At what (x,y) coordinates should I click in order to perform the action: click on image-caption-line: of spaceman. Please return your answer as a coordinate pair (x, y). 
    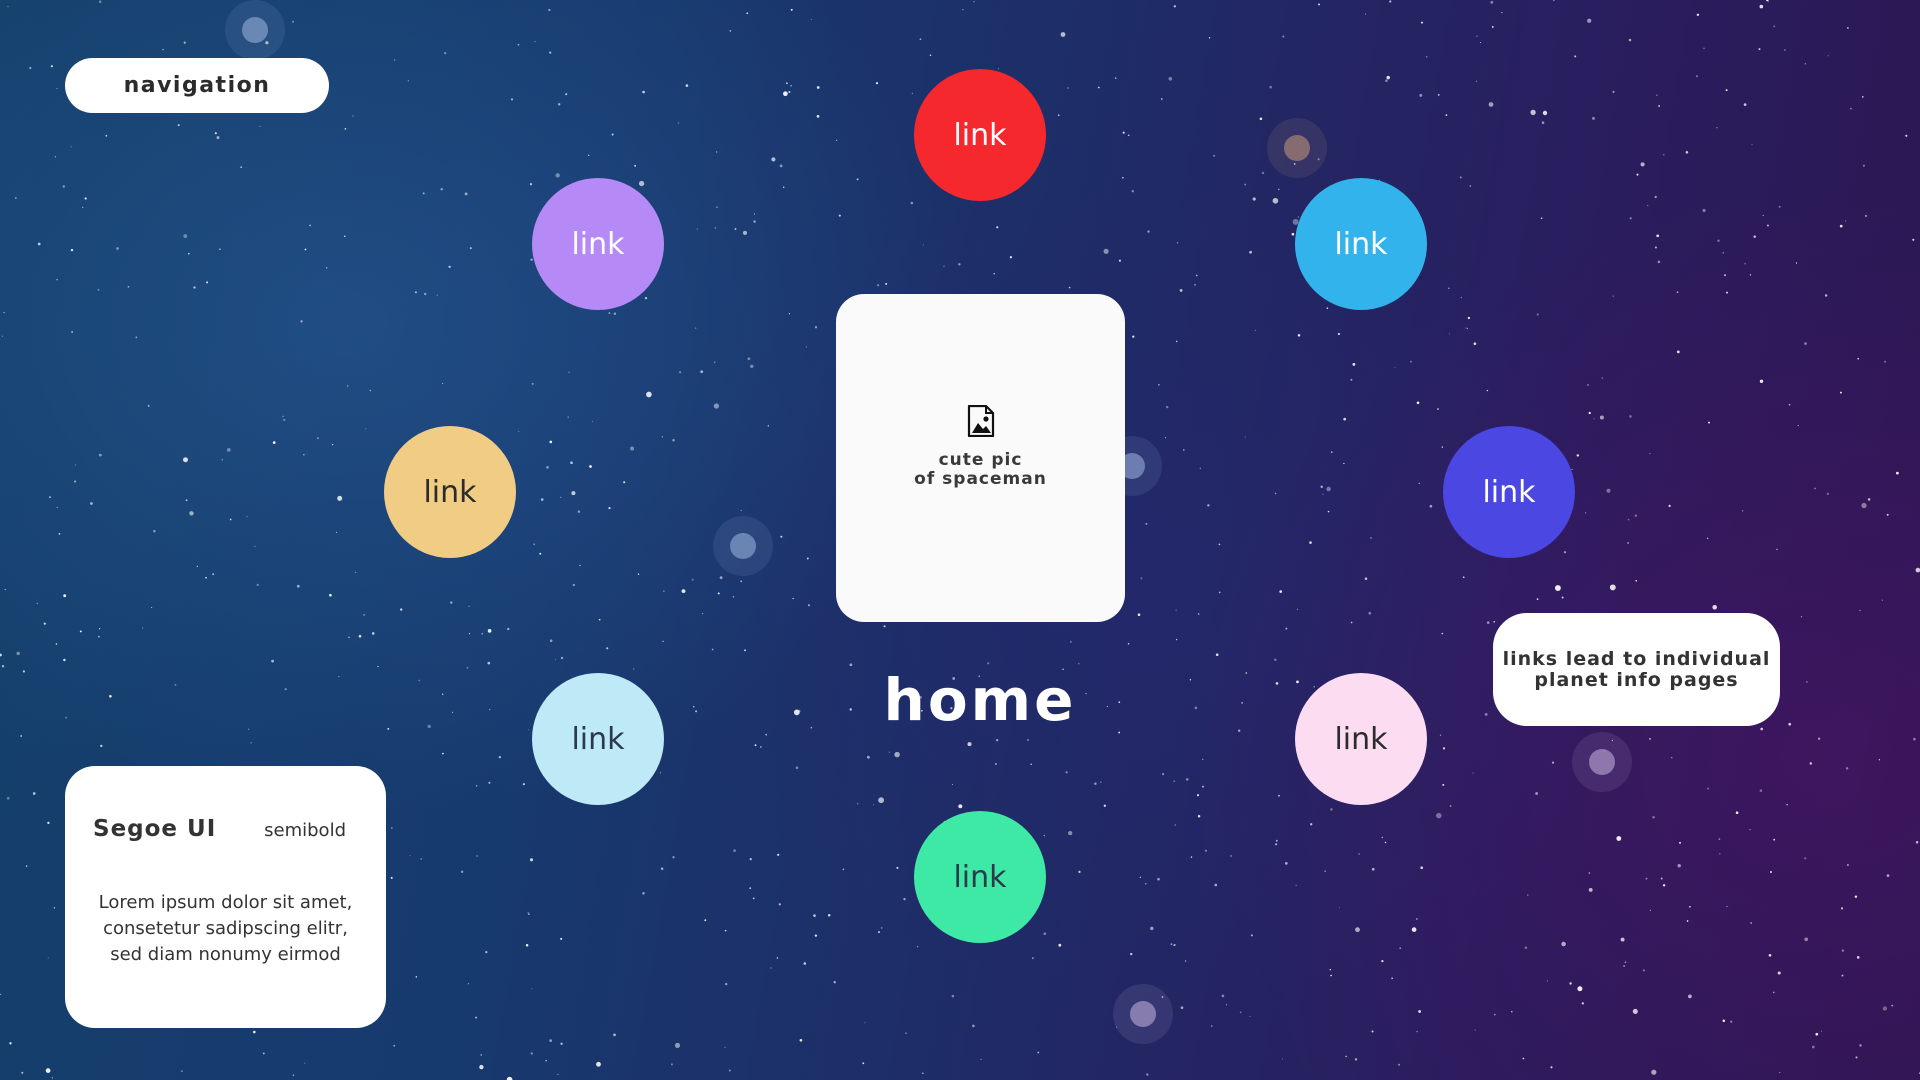
    Looking at the image, I should click on (980, 479).